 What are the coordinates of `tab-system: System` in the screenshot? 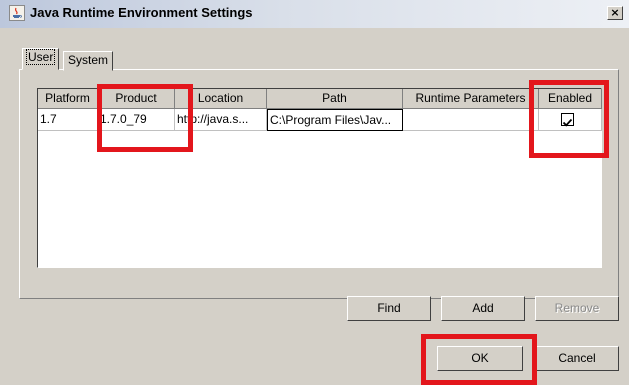 It's located at (88, 61).